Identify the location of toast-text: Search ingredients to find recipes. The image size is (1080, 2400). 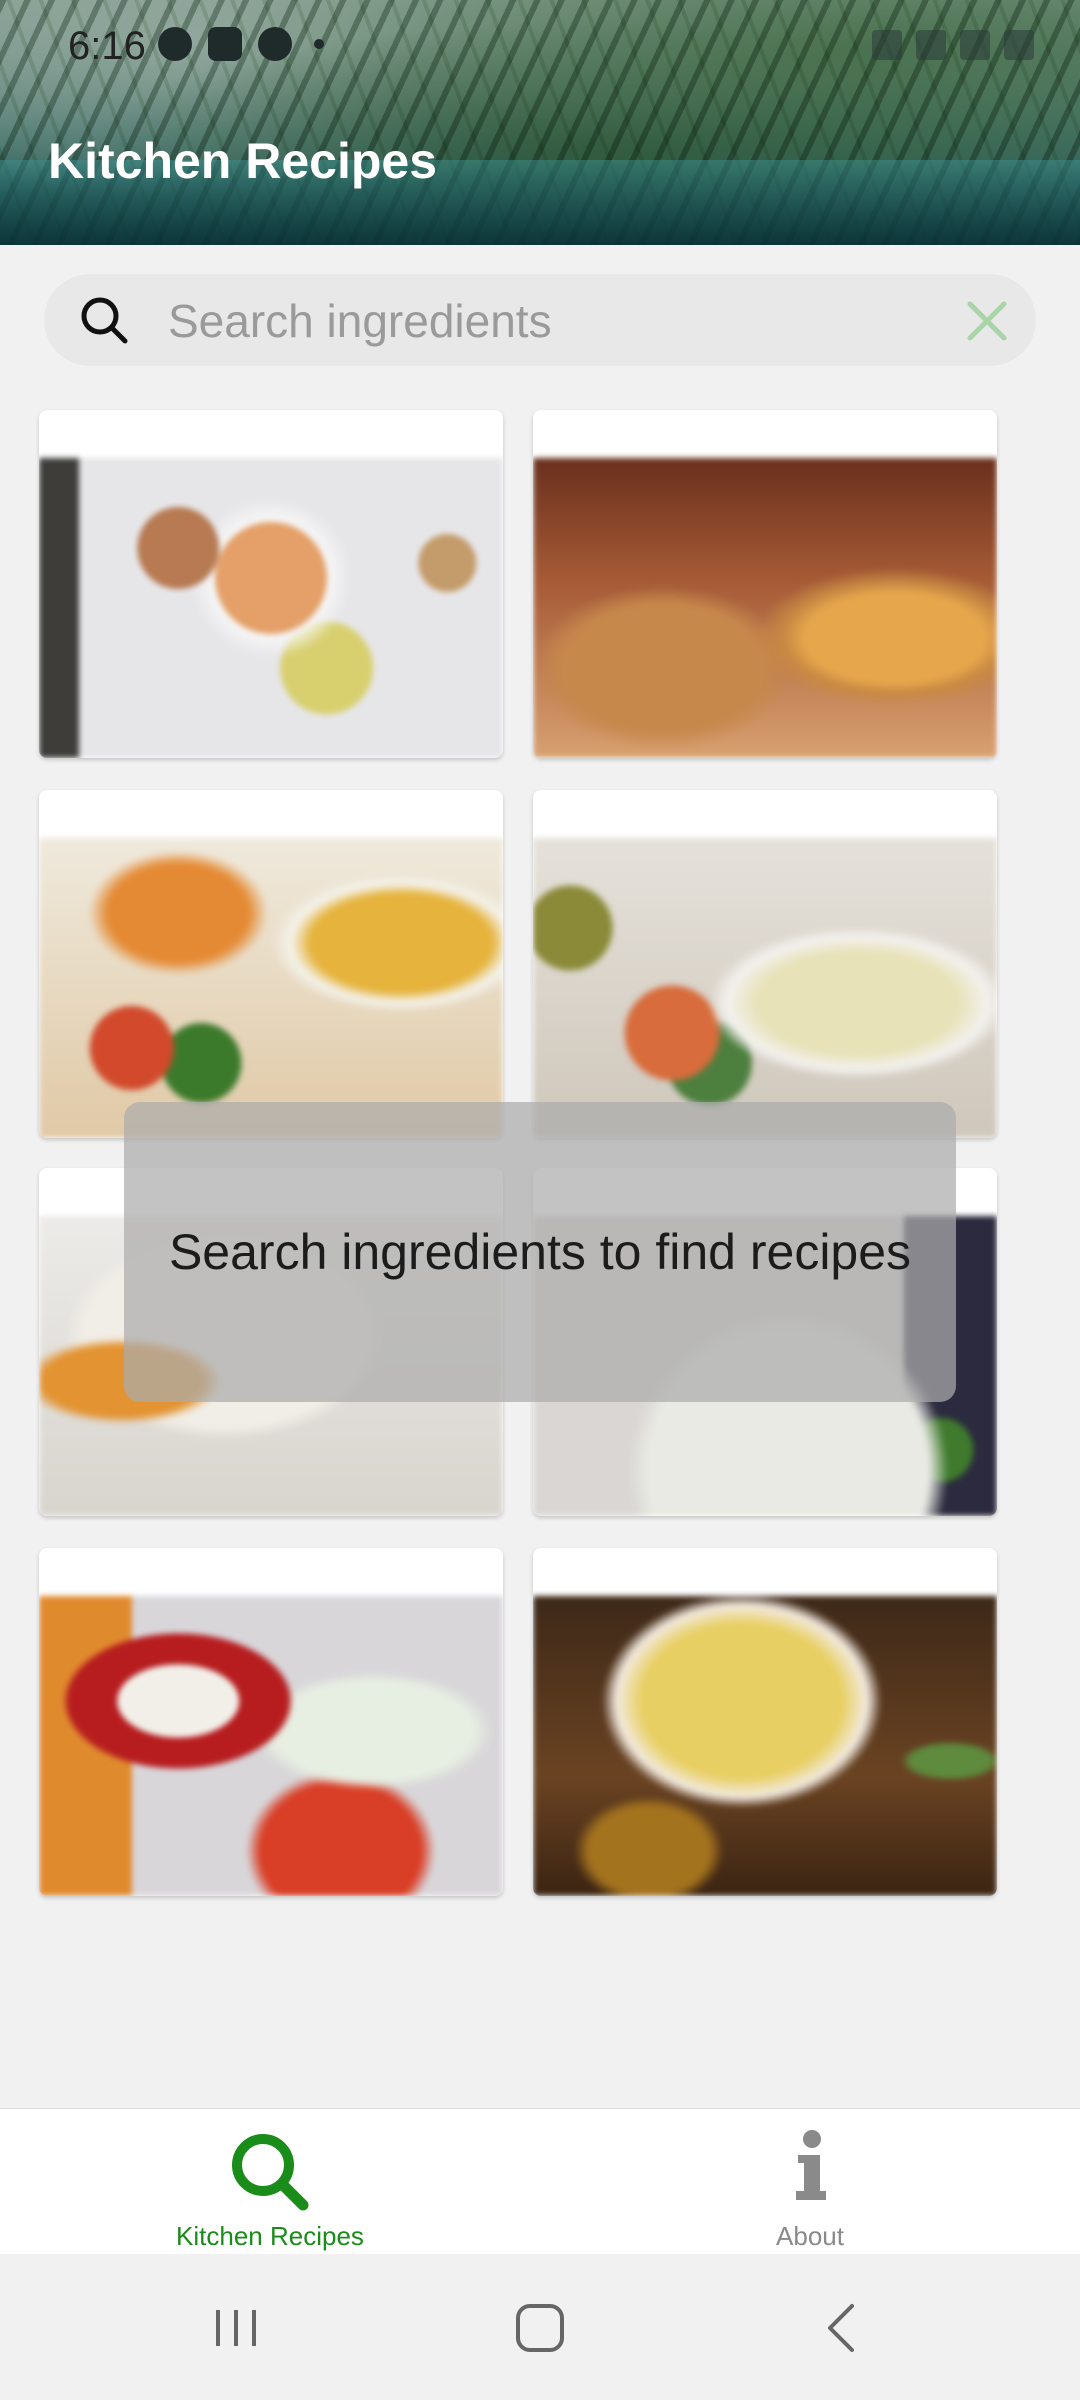
(540, 1252).